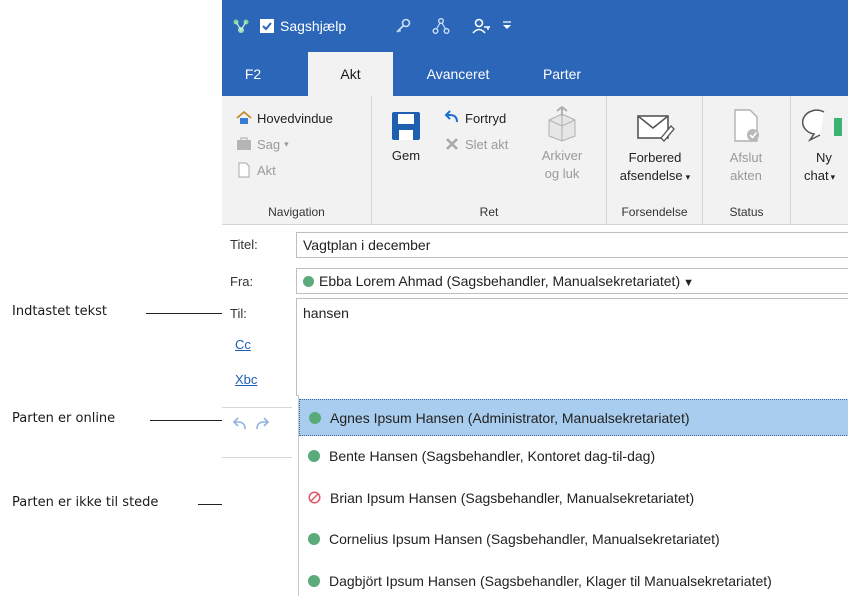 The image size is (848, 596). I want to click on callout-away: Parten er ikke til stede, so click(85, 502).